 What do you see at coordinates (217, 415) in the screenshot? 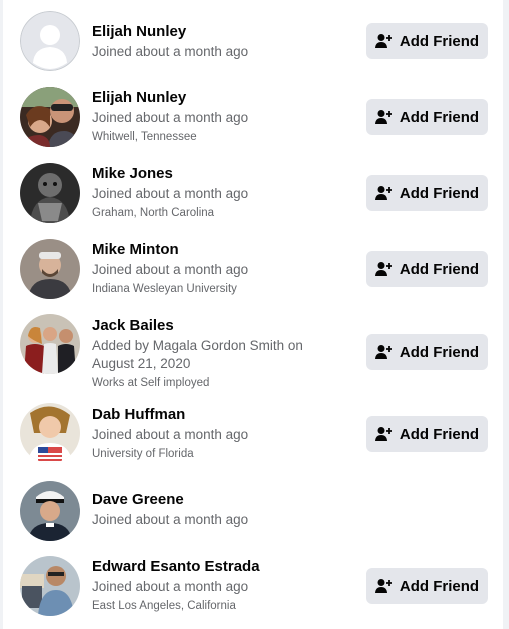
I see `person-name: Dab Huffman` at bounding box center [217, 415].